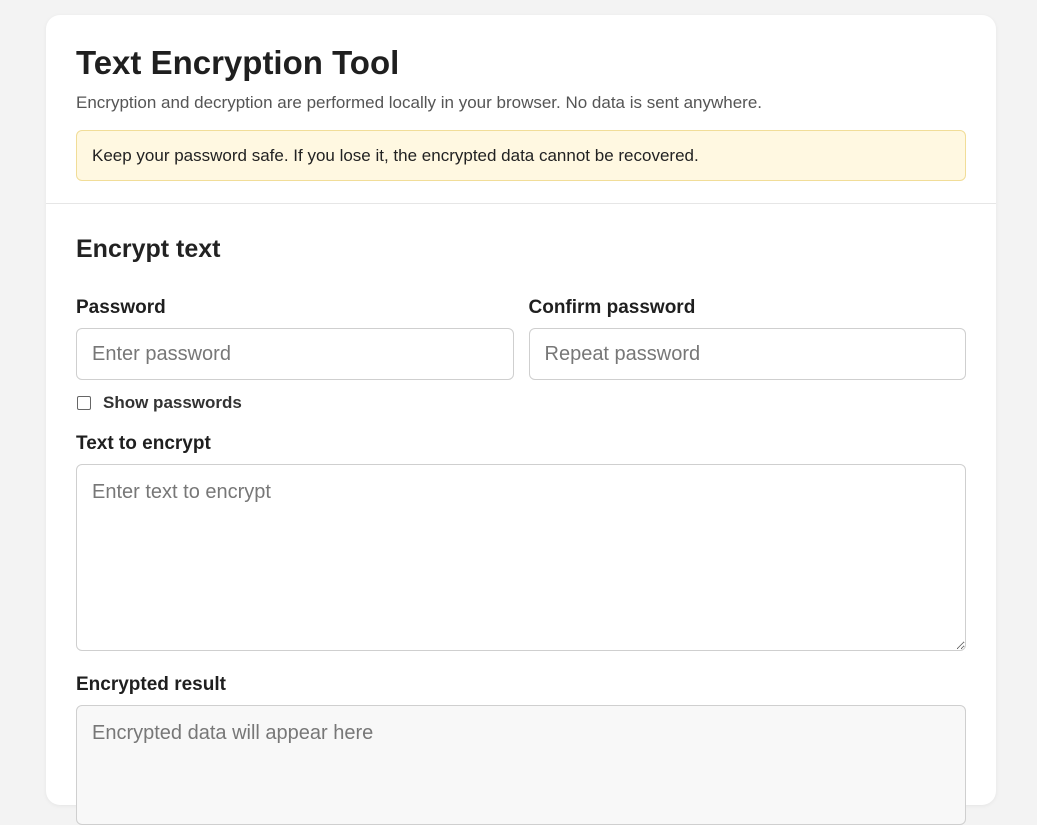  What do you see at coordinates (148, 249) in the screenshot?
I see `encrypt-section-title: Encrypt text` at bounding box center [148, 249].